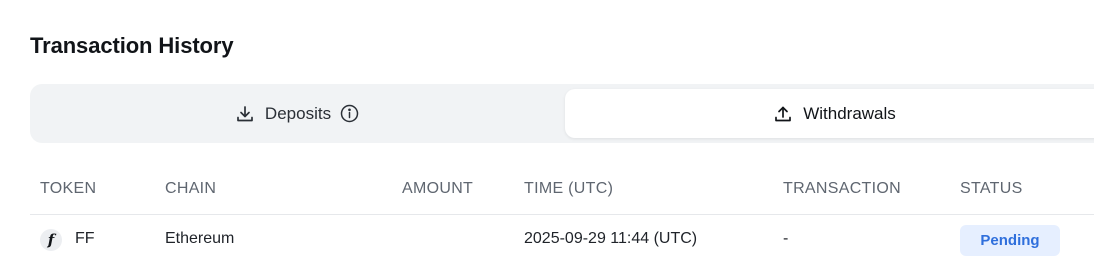 The height and width of the screenshot is (263, 1094). I want to click on token-logo-icon: f, so click(51, 240).